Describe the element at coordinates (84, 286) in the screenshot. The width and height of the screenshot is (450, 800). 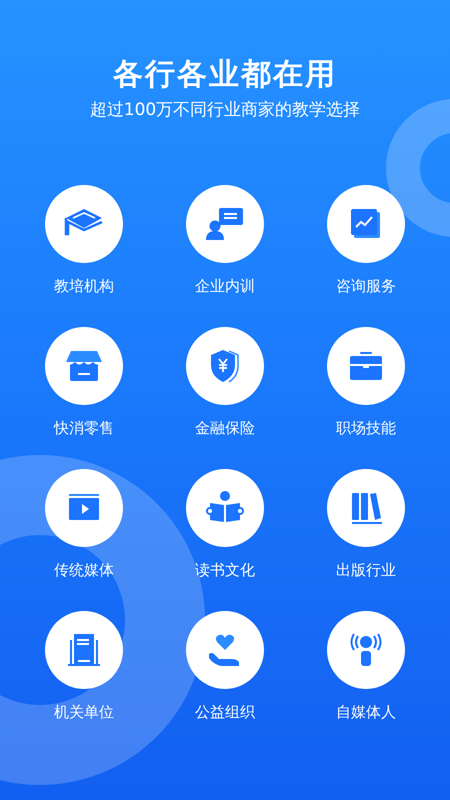
I see `industry-label: 教培机构` at that location.